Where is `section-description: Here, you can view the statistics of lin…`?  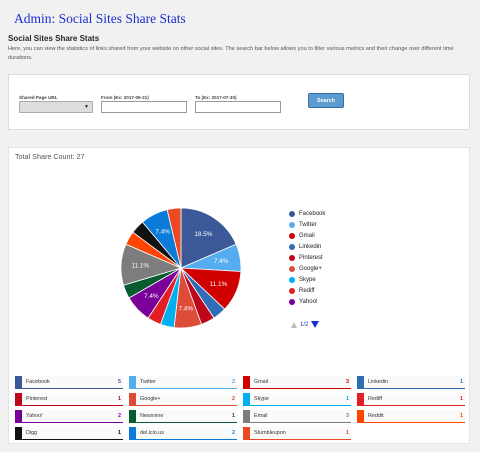
section-description: Here, you can view the statistics of lin… is located at coordinates (231, 53).